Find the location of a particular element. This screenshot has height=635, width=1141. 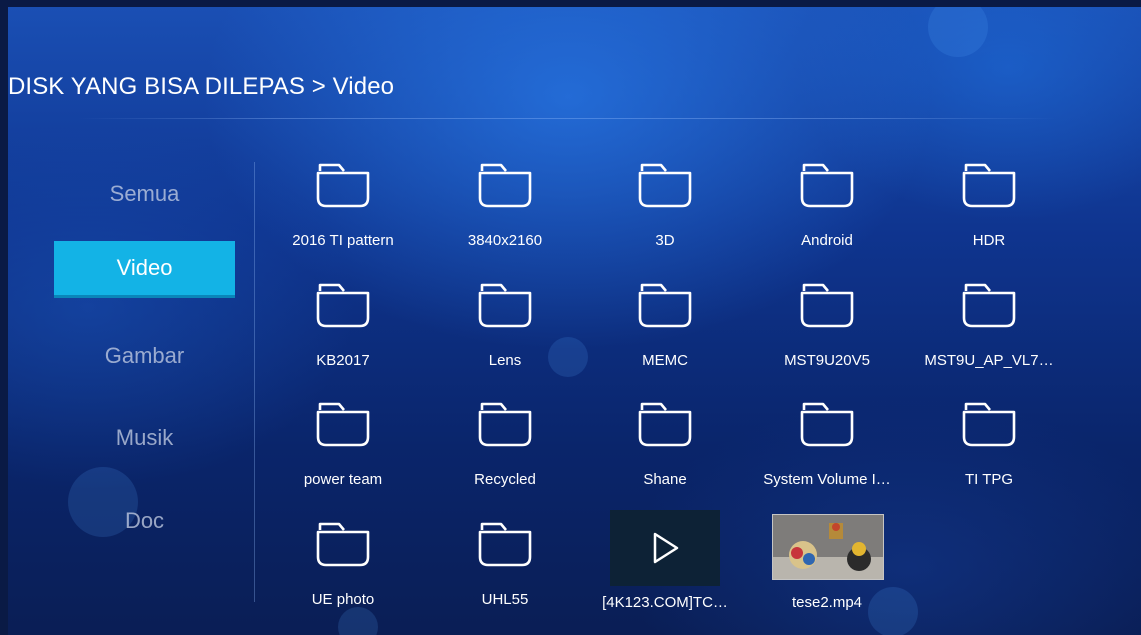

folder-label: Android is located at coordinates (827, 240).